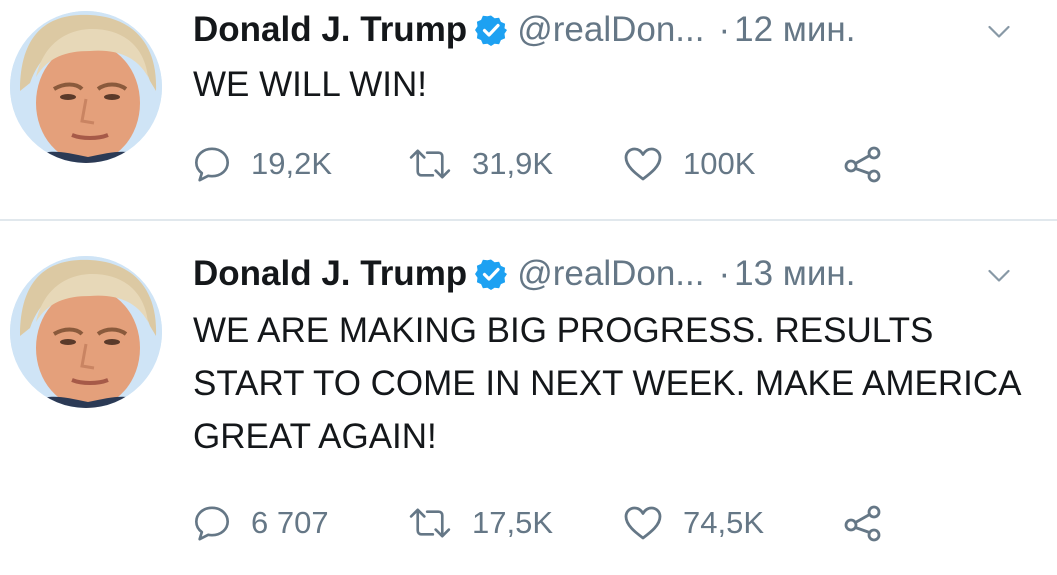 This screenshot has width=1057, height=575. Describe the element at coordinates (794, 274) in the screenshot. I see `tweet-timestamp: 13 мин.` at that location.